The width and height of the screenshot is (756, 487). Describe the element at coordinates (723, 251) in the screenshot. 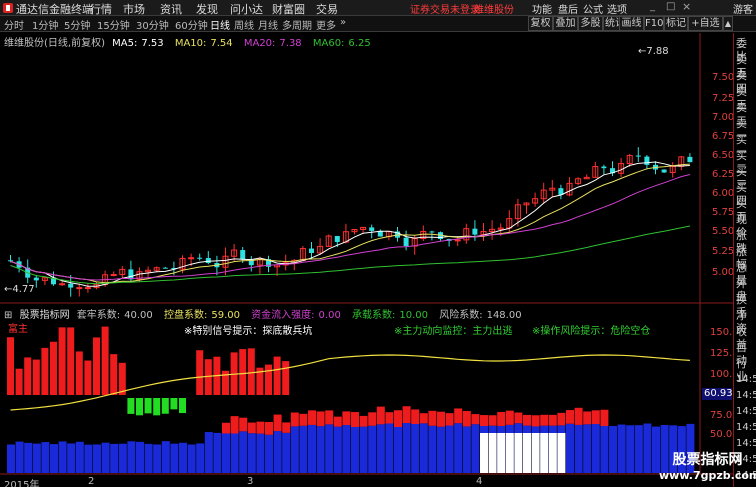

I see `price-tick: 5.25` at that location.